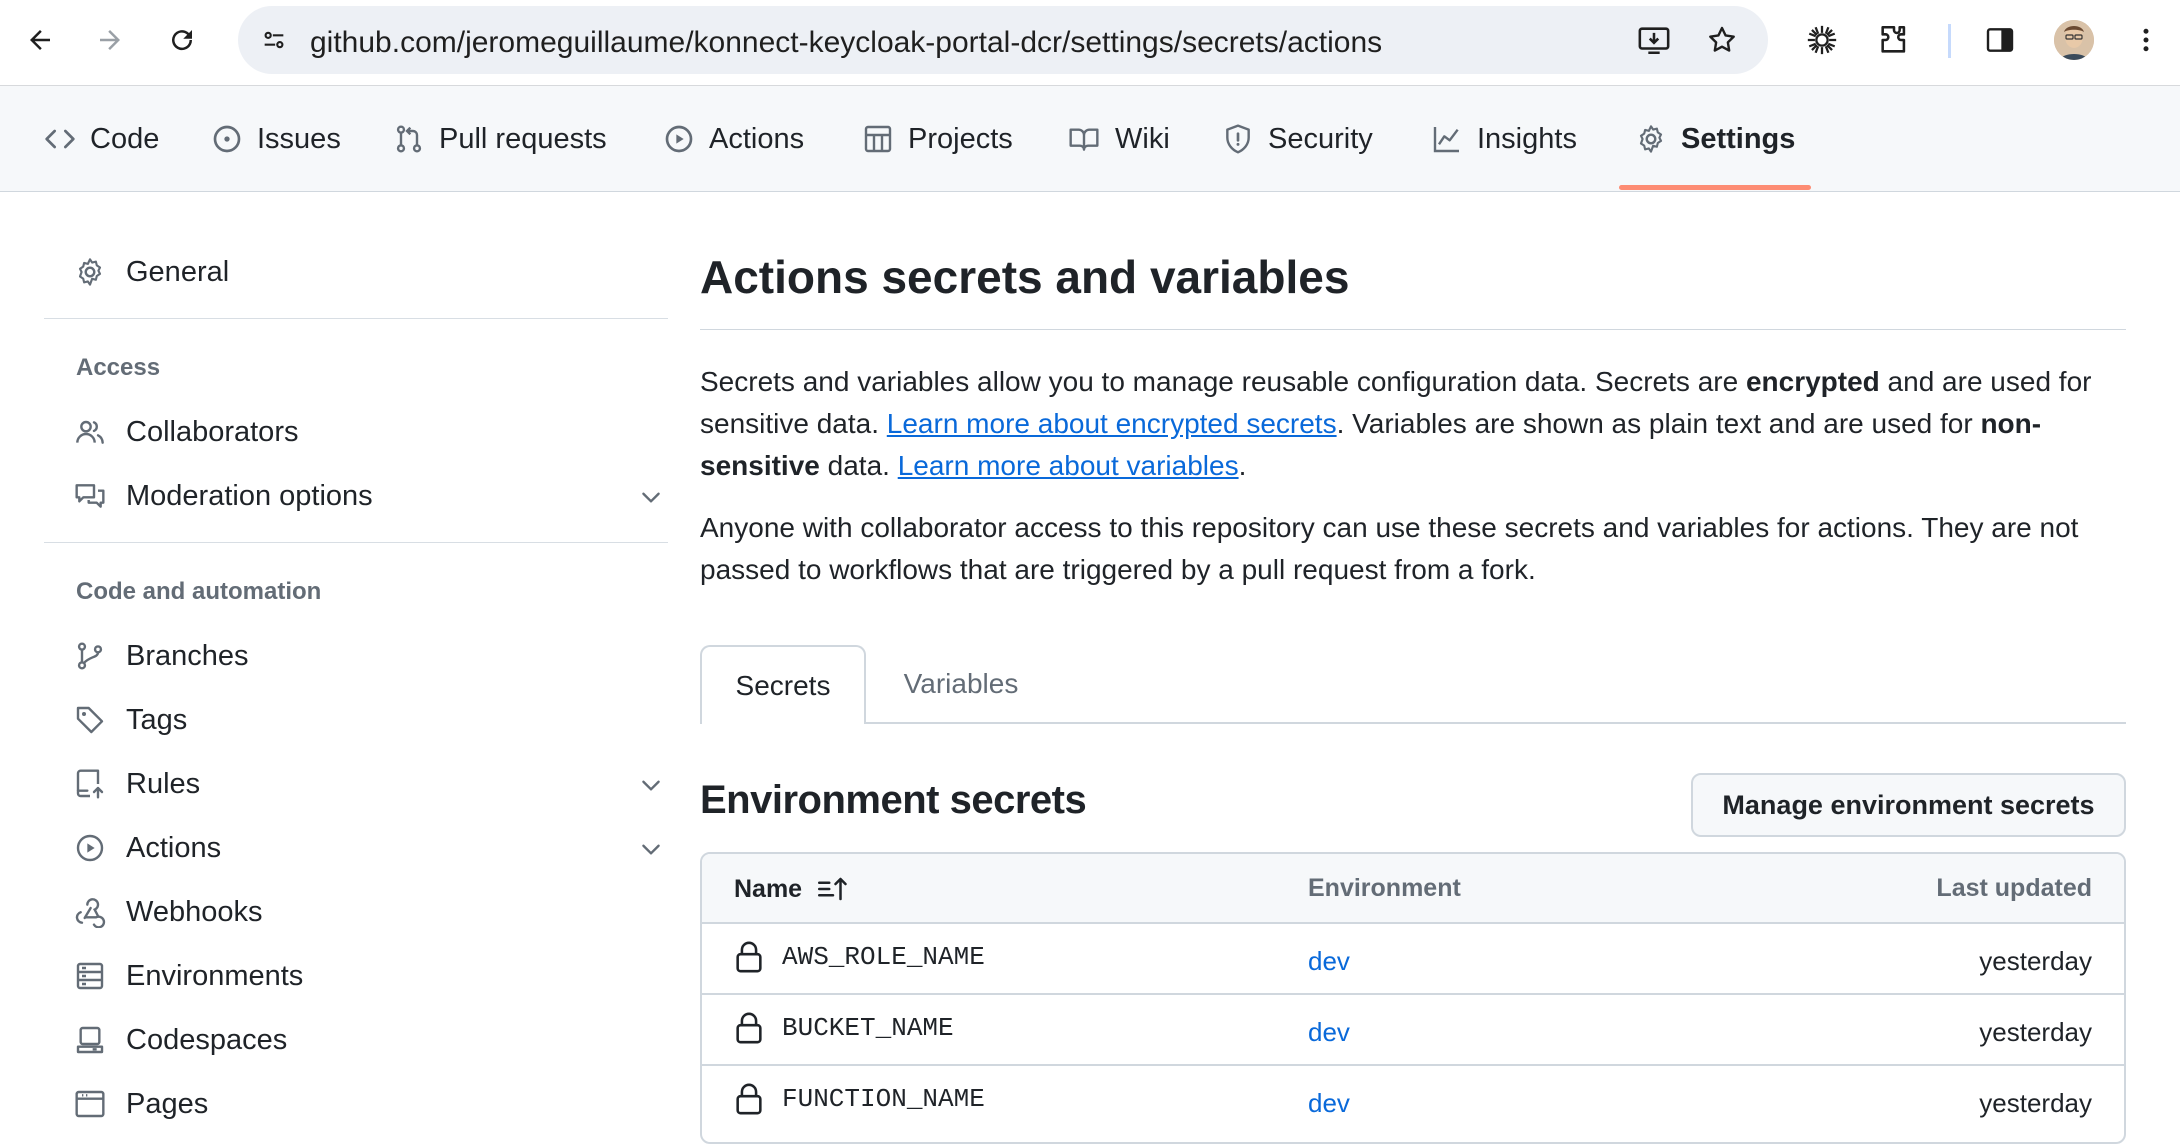 Image resolution: width=2180 pixels, height=1148 pixels. I want to click on sidebar-item-general: General, so click(374, 272).